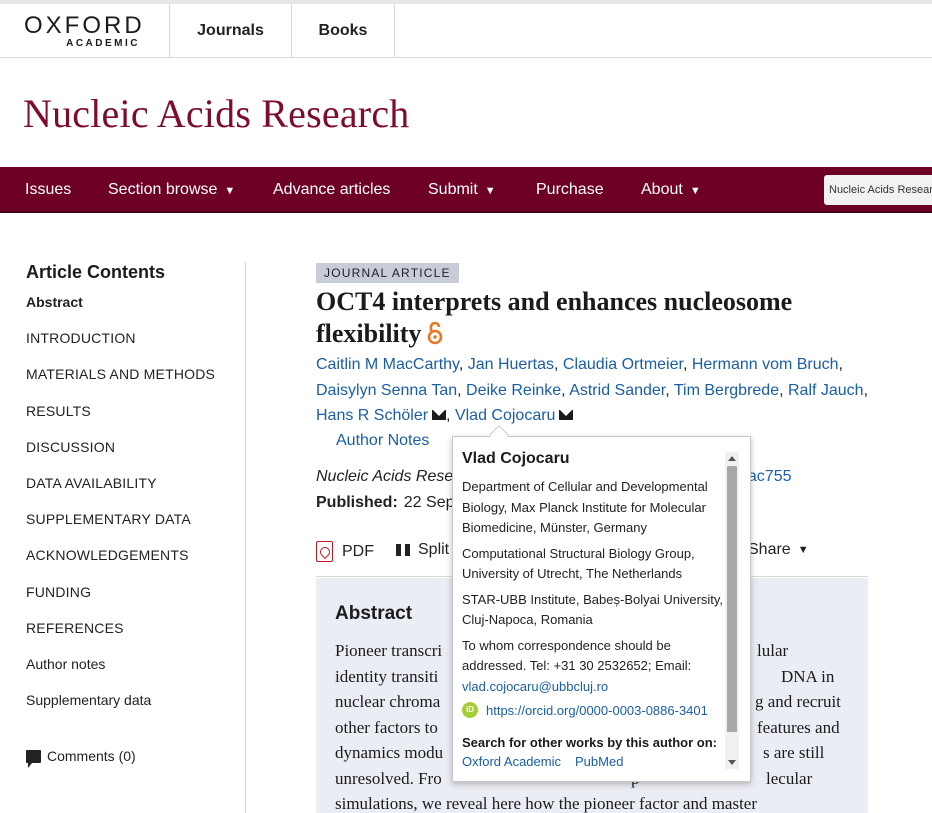 This screenshot has height=813, width=932. What do you see at coordinates (470, 710) in the screenshot?
I see `orcid-icon: iD` at bounding box center [470, 710].